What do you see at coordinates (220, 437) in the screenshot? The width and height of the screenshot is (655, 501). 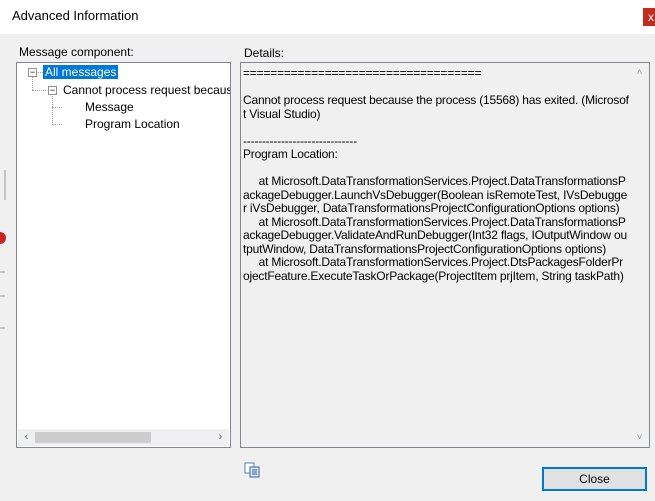 I see `scroll-right-icon: ›` at bounding box center [220, 437].